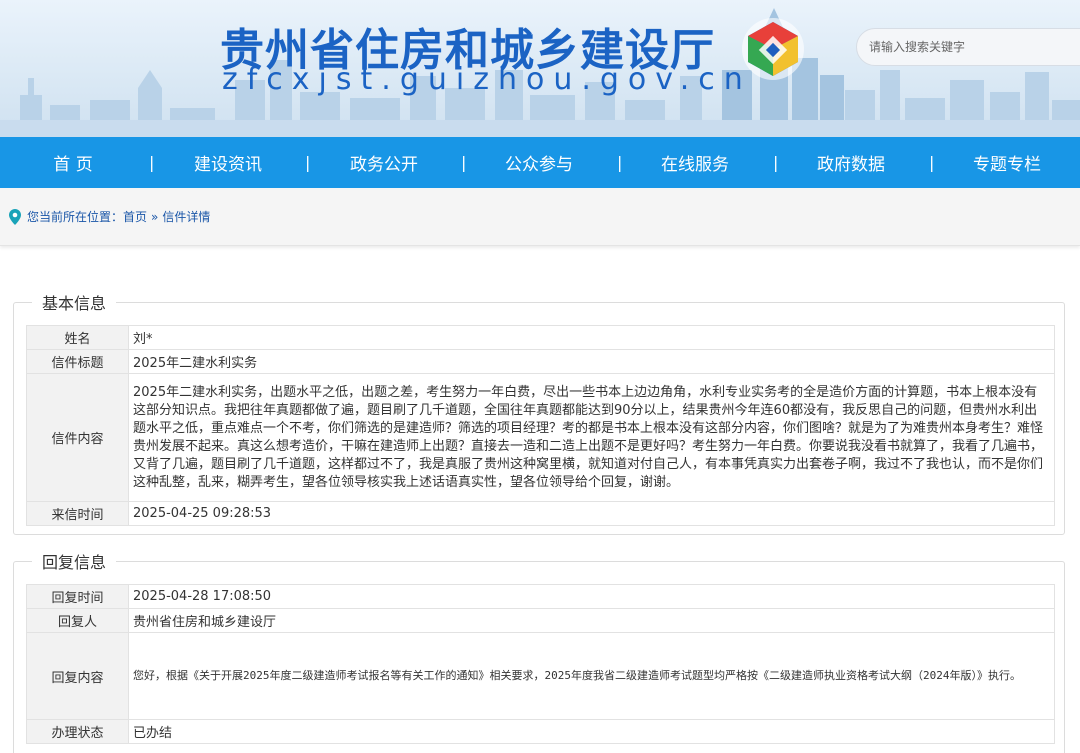 Image resolution: width=1080 pixels, height=753 pixels. What do you see at coordinates (73, 162) in the screenshot?
I see `nav-item-home: 首 页` at bounding box center [73, 162].